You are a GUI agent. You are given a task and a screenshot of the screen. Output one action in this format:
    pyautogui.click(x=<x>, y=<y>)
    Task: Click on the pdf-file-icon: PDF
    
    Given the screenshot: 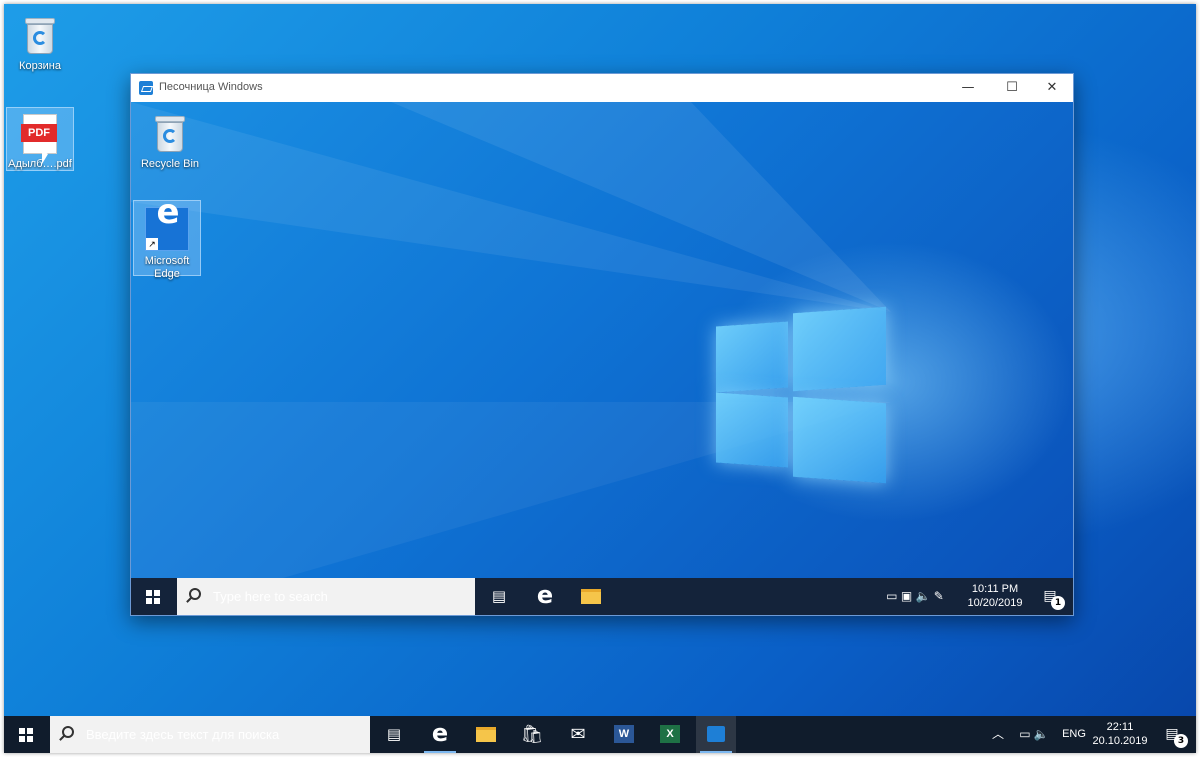 What is the action you would take?
    pyautogui.click(x=39, y=134)
    